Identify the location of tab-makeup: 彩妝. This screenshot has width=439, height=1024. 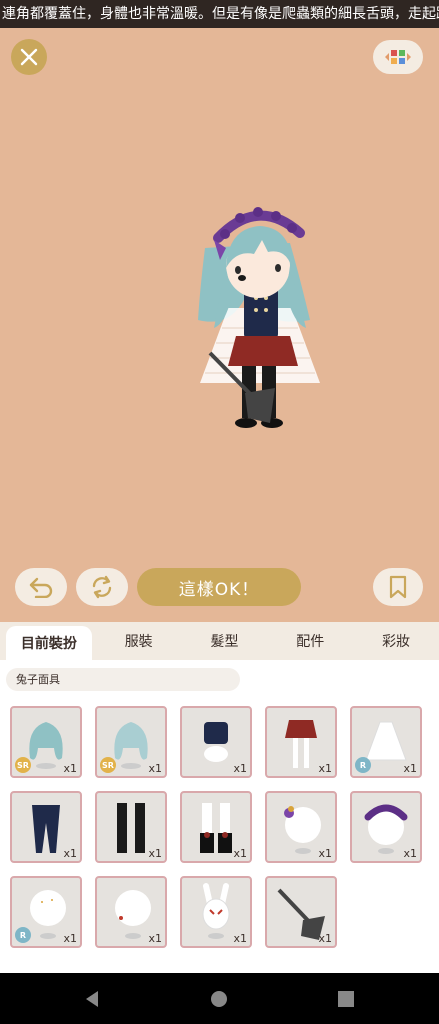
(396, 641).